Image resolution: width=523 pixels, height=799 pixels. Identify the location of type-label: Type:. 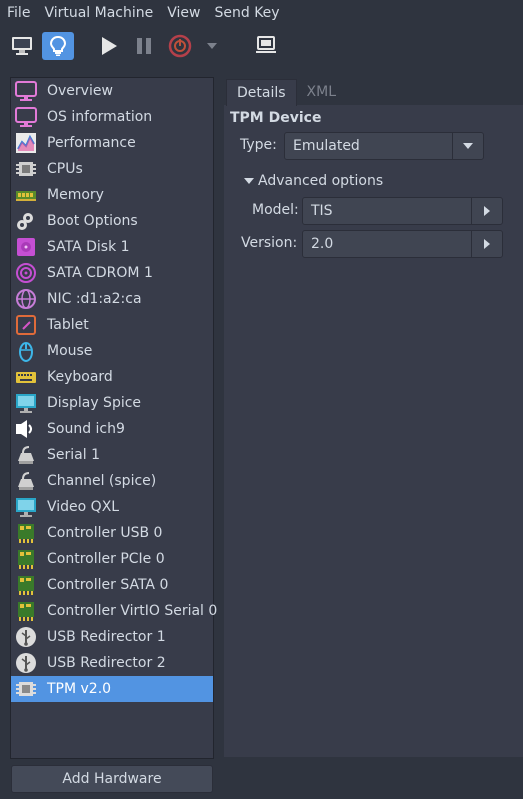
(258, 145).